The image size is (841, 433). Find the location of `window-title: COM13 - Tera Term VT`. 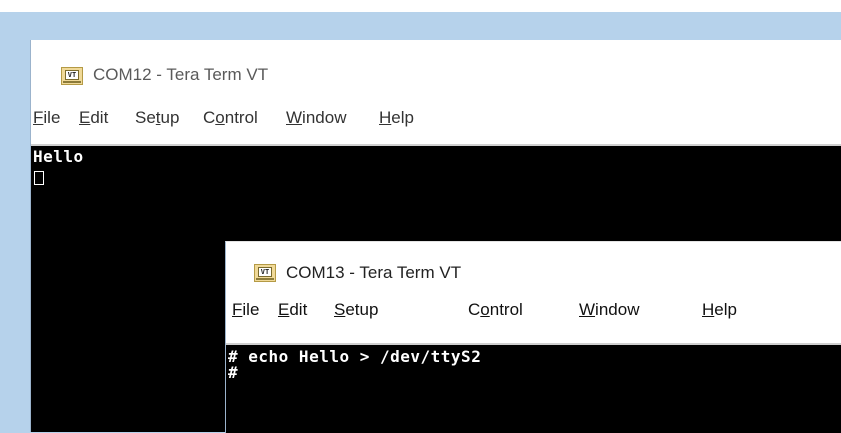

window-title: COM13 - Tera Term VT is located at coordinates (374, 272).